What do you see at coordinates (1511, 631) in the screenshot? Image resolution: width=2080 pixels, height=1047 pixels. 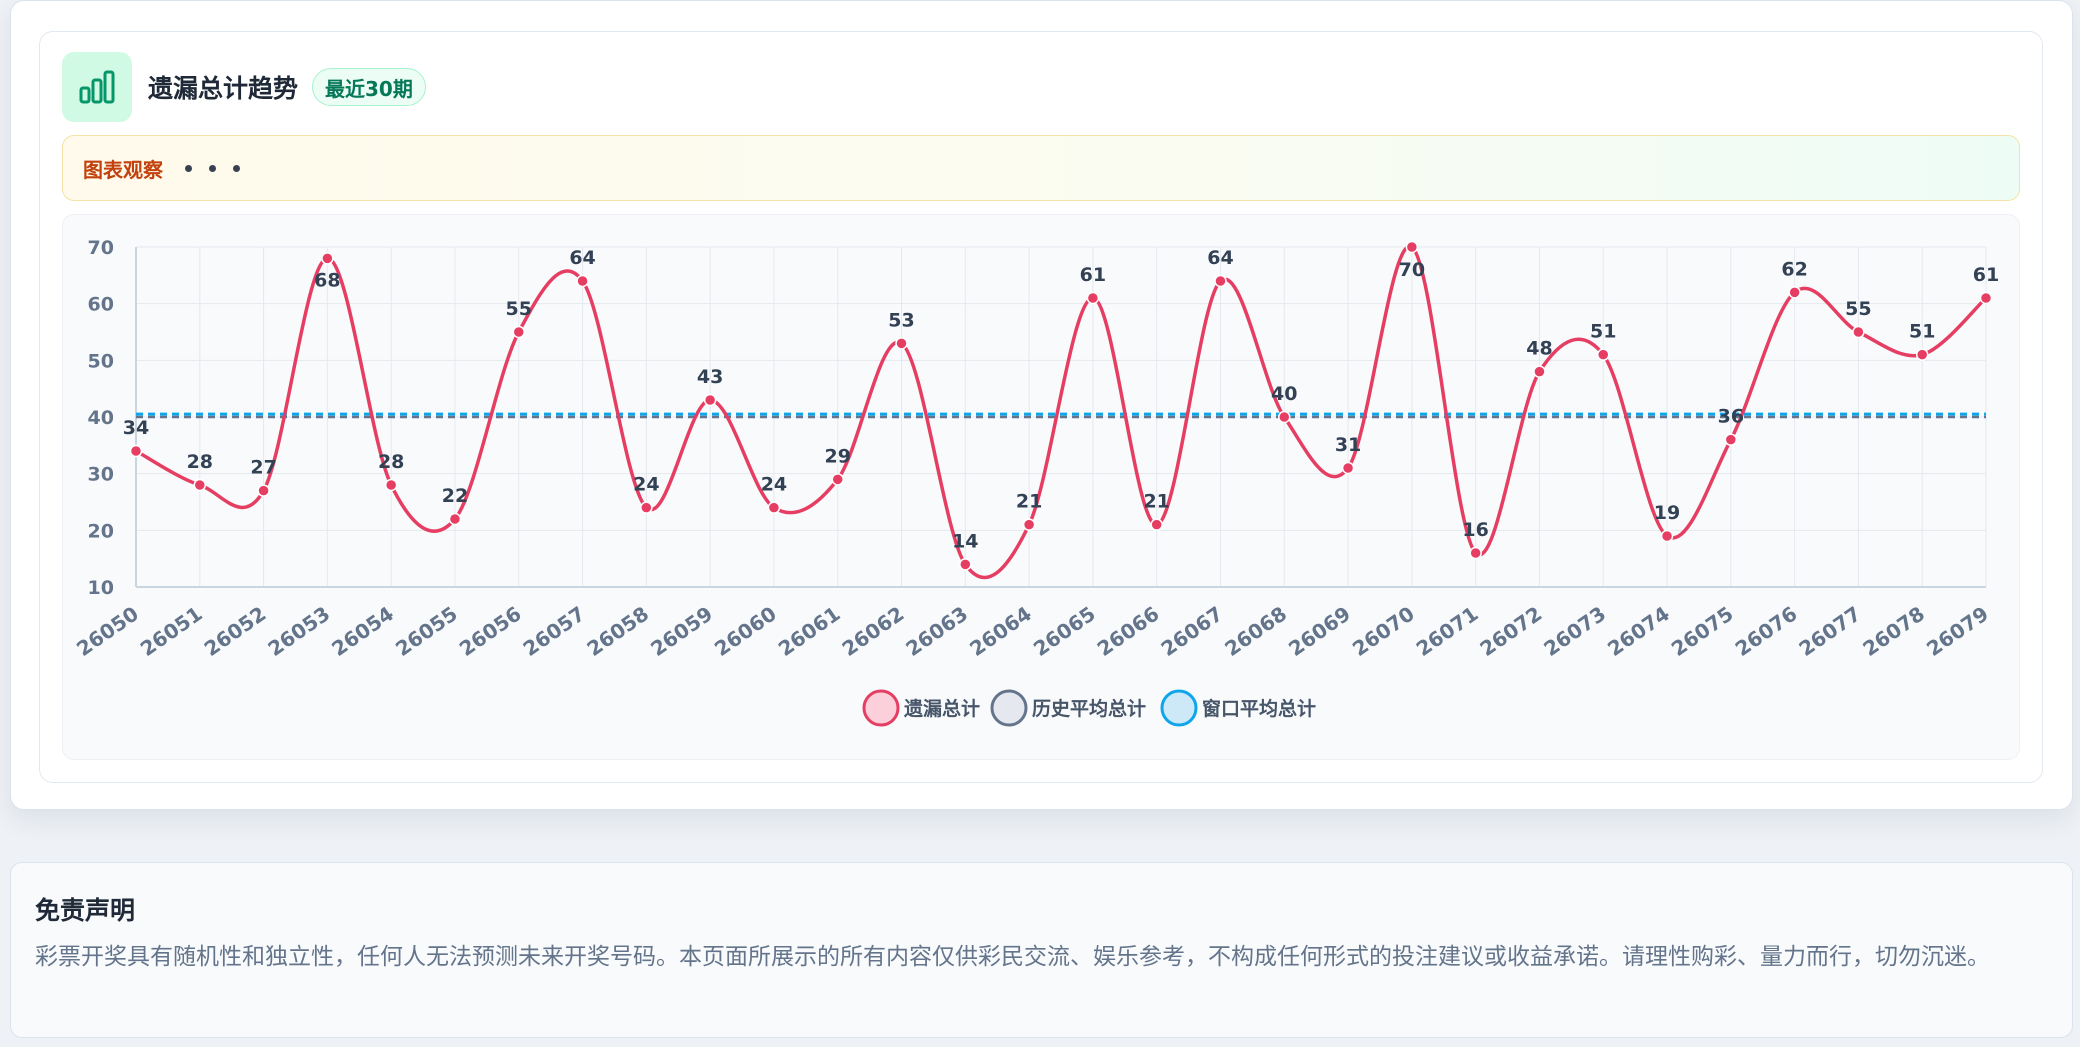 I see `x-tick-label: 26072` at bounding box center [1511, 631].